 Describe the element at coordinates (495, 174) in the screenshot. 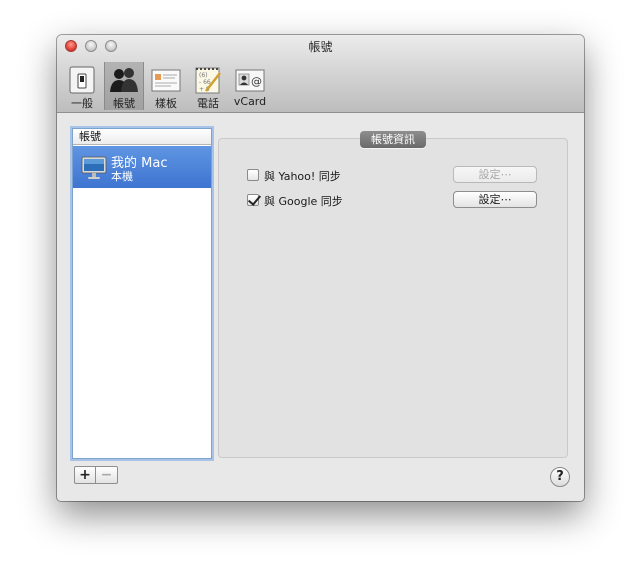

I see `yahoo-settings-button: 設定⋯` at that location.